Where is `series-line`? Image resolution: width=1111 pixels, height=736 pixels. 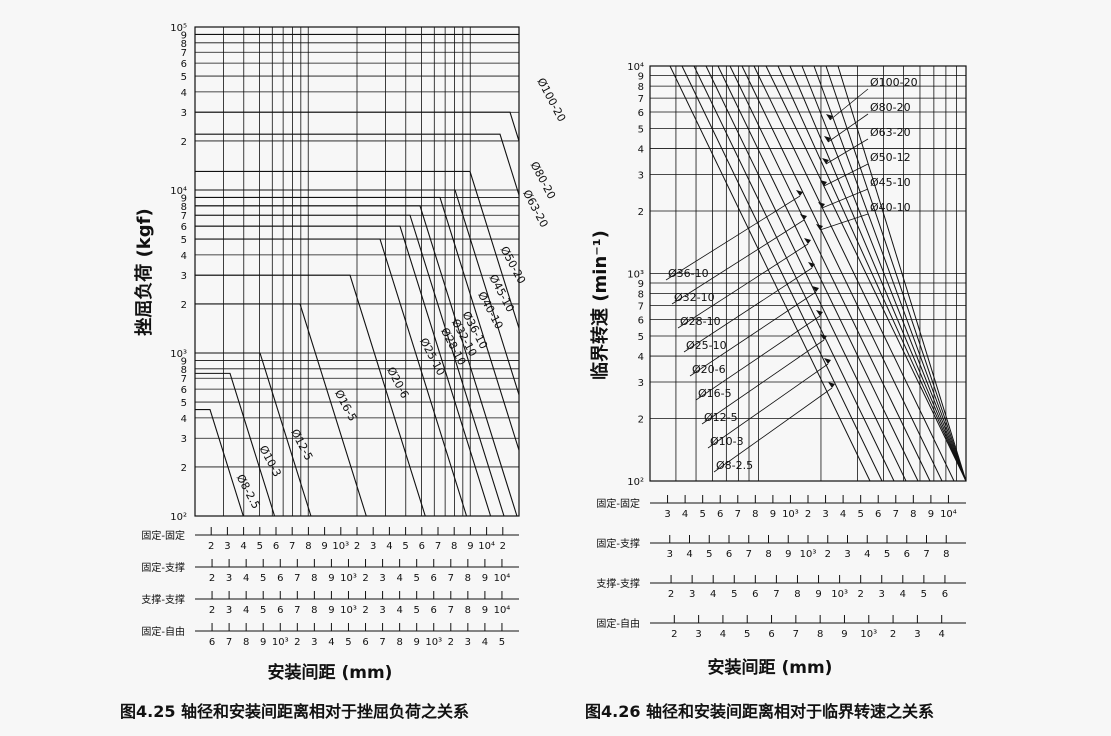
series-line is located at coordinates (219, 462).